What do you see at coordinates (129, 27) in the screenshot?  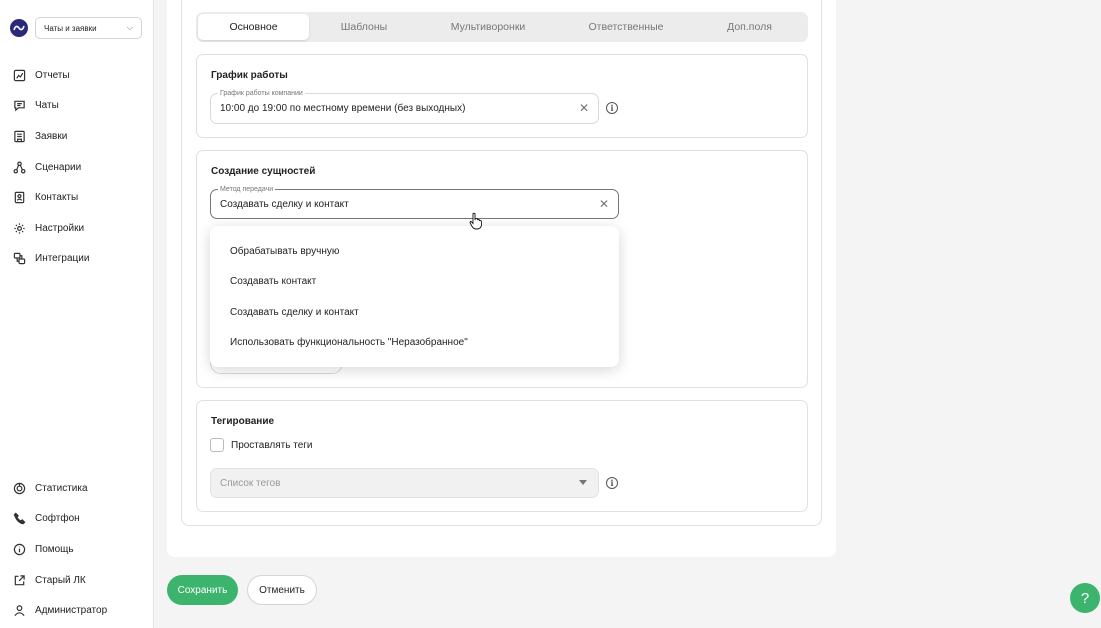 I see `chevron-down-icon: ⌵` at bounding box center [129, 27].